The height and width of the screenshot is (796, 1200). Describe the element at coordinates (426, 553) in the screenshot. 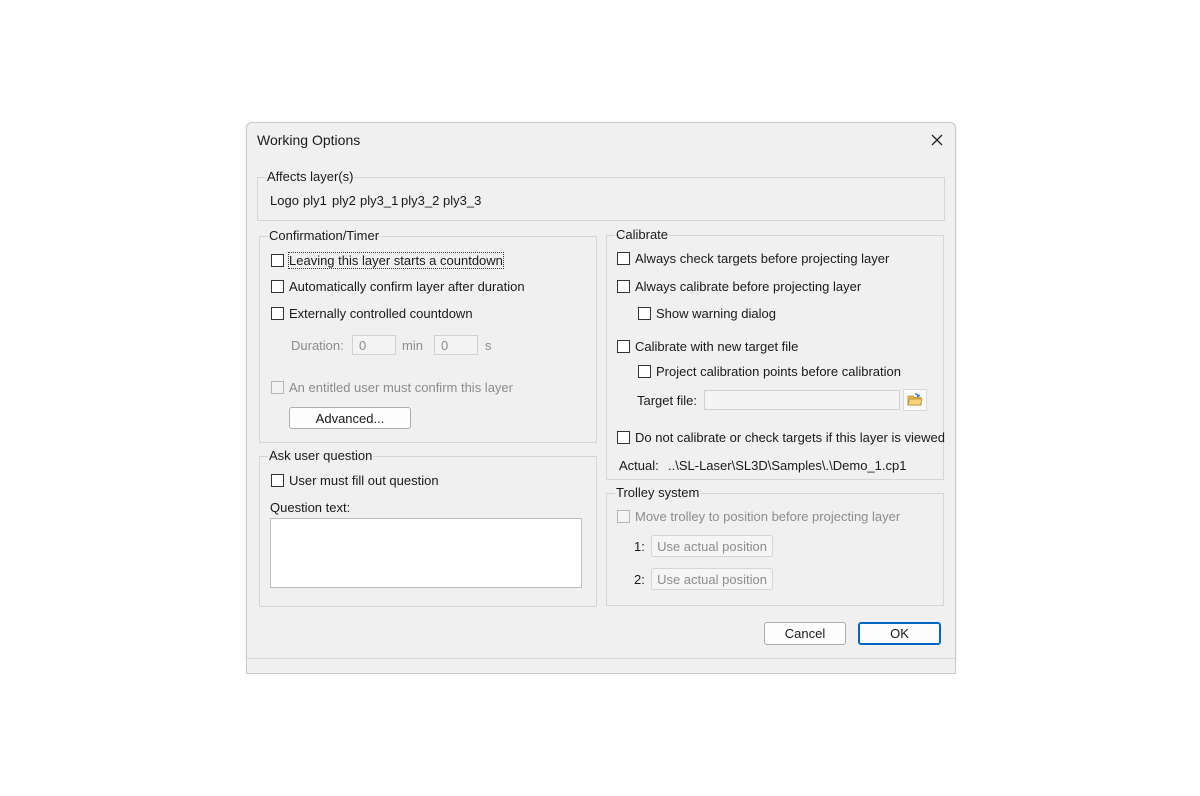

I see `question-text-area` at that location.